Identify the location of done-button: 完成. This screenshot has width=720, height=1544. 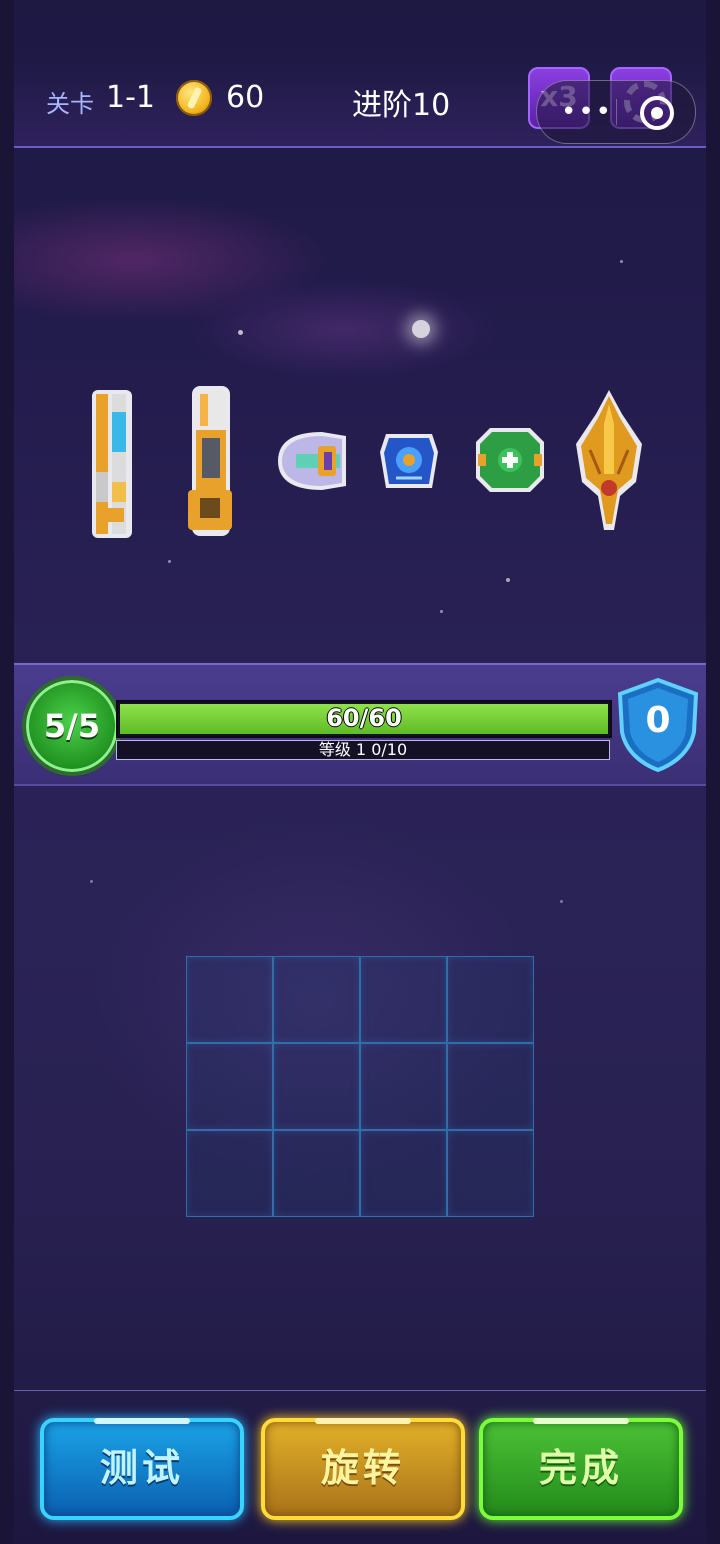
(581, 1469).